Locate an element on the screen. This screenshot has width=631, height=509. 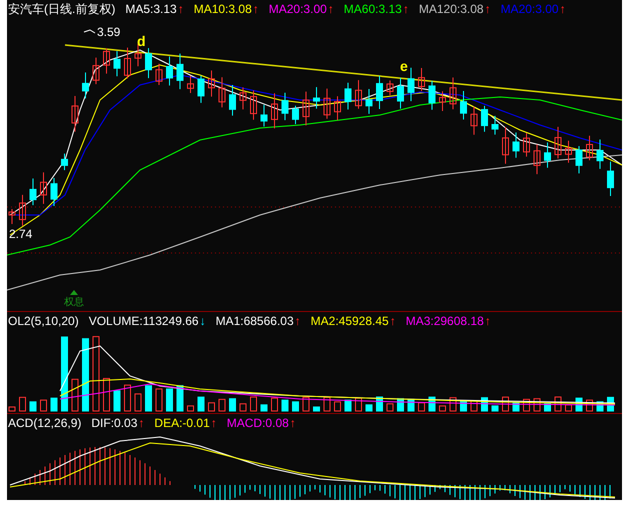
wave-label: e is located at coordinates (404, 66).